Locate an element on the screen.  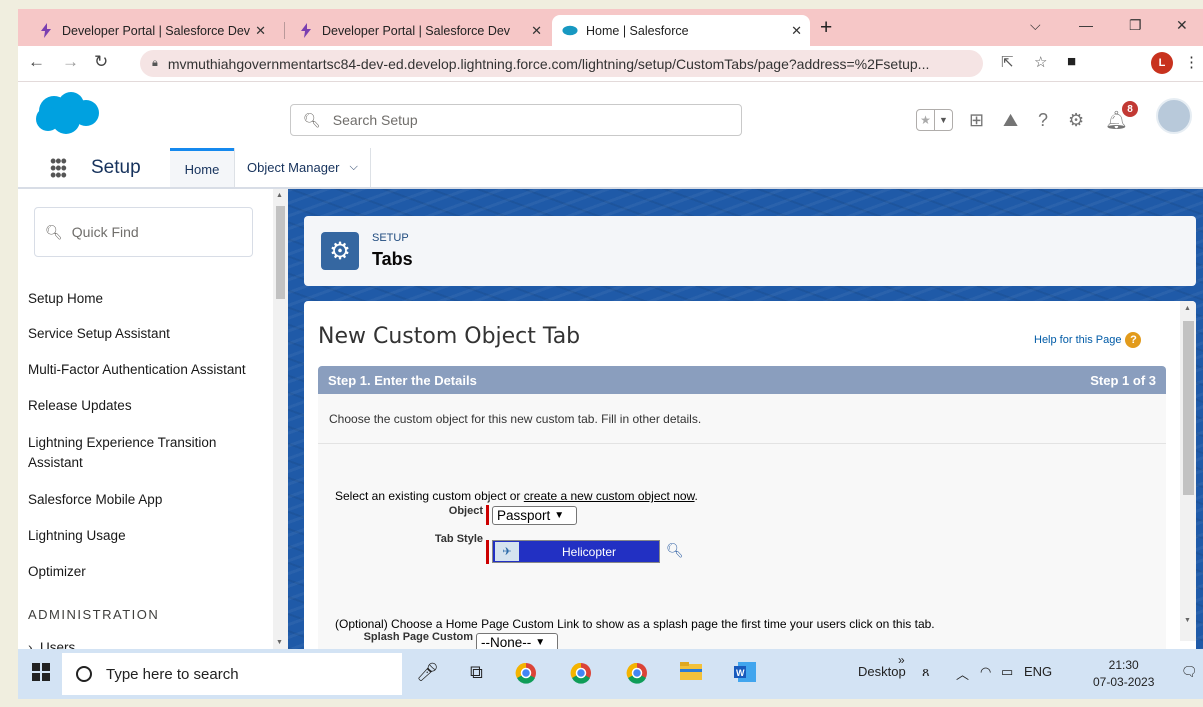
salesforce-header: 🔍︎ Search Setup ★ ▼ ⊞ ⛰ ? ⚙ 🔔︎ 8 is located at coordinates (610, 115).